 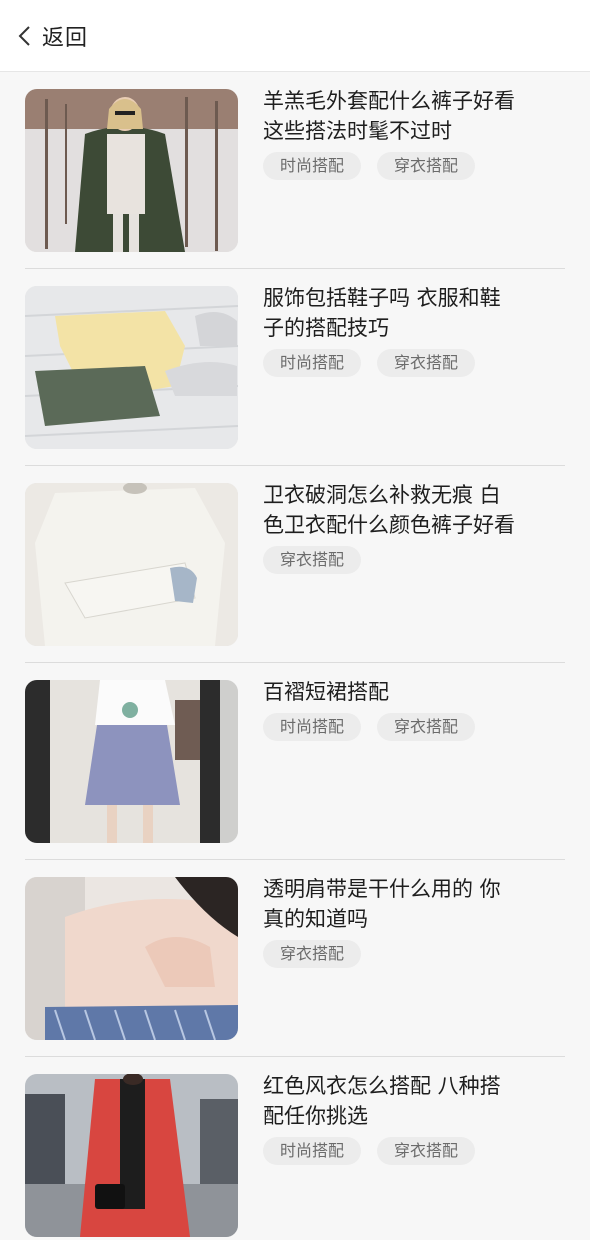 What do you see at coordinates (65, 38) in the screenshot?
I see `back-label: 返回` at bounding box center [65, 38].